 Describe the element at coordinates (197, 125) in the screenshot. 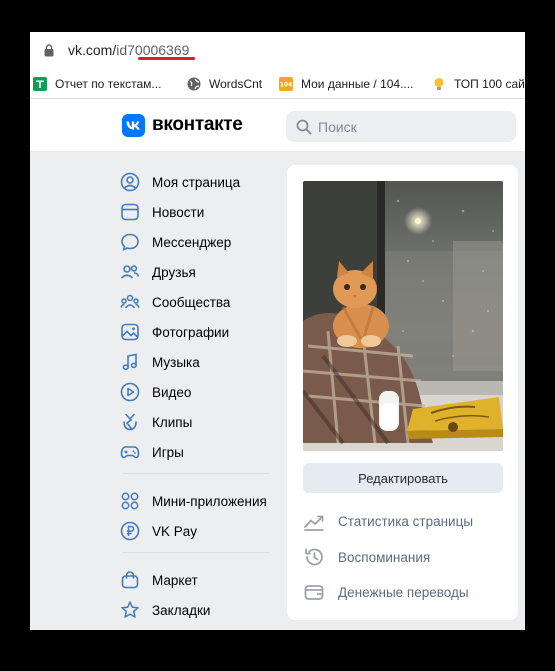

I see `vk-logo-text: вконтакте` at that location.